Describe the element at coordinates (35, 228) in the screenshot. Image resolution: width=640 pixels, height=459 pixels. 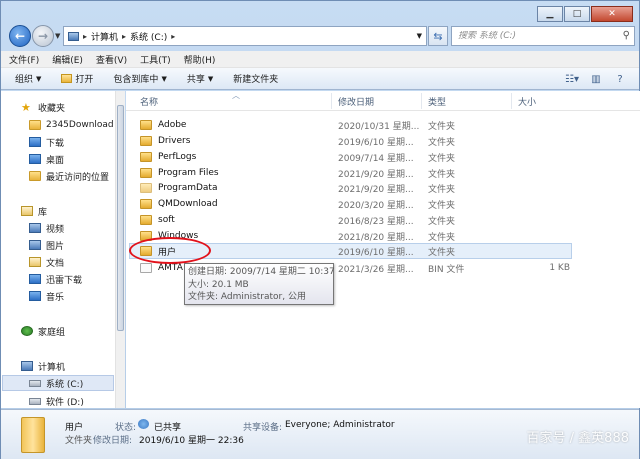
I see `video-icon` at that location.